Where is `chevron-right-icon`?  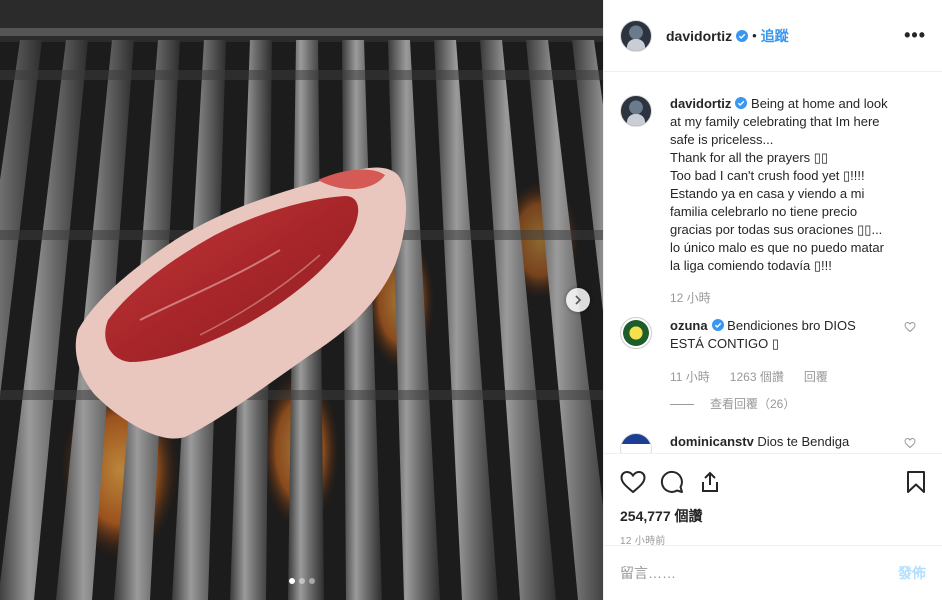 chevron-right-icon is located at coordinates (578, 300).